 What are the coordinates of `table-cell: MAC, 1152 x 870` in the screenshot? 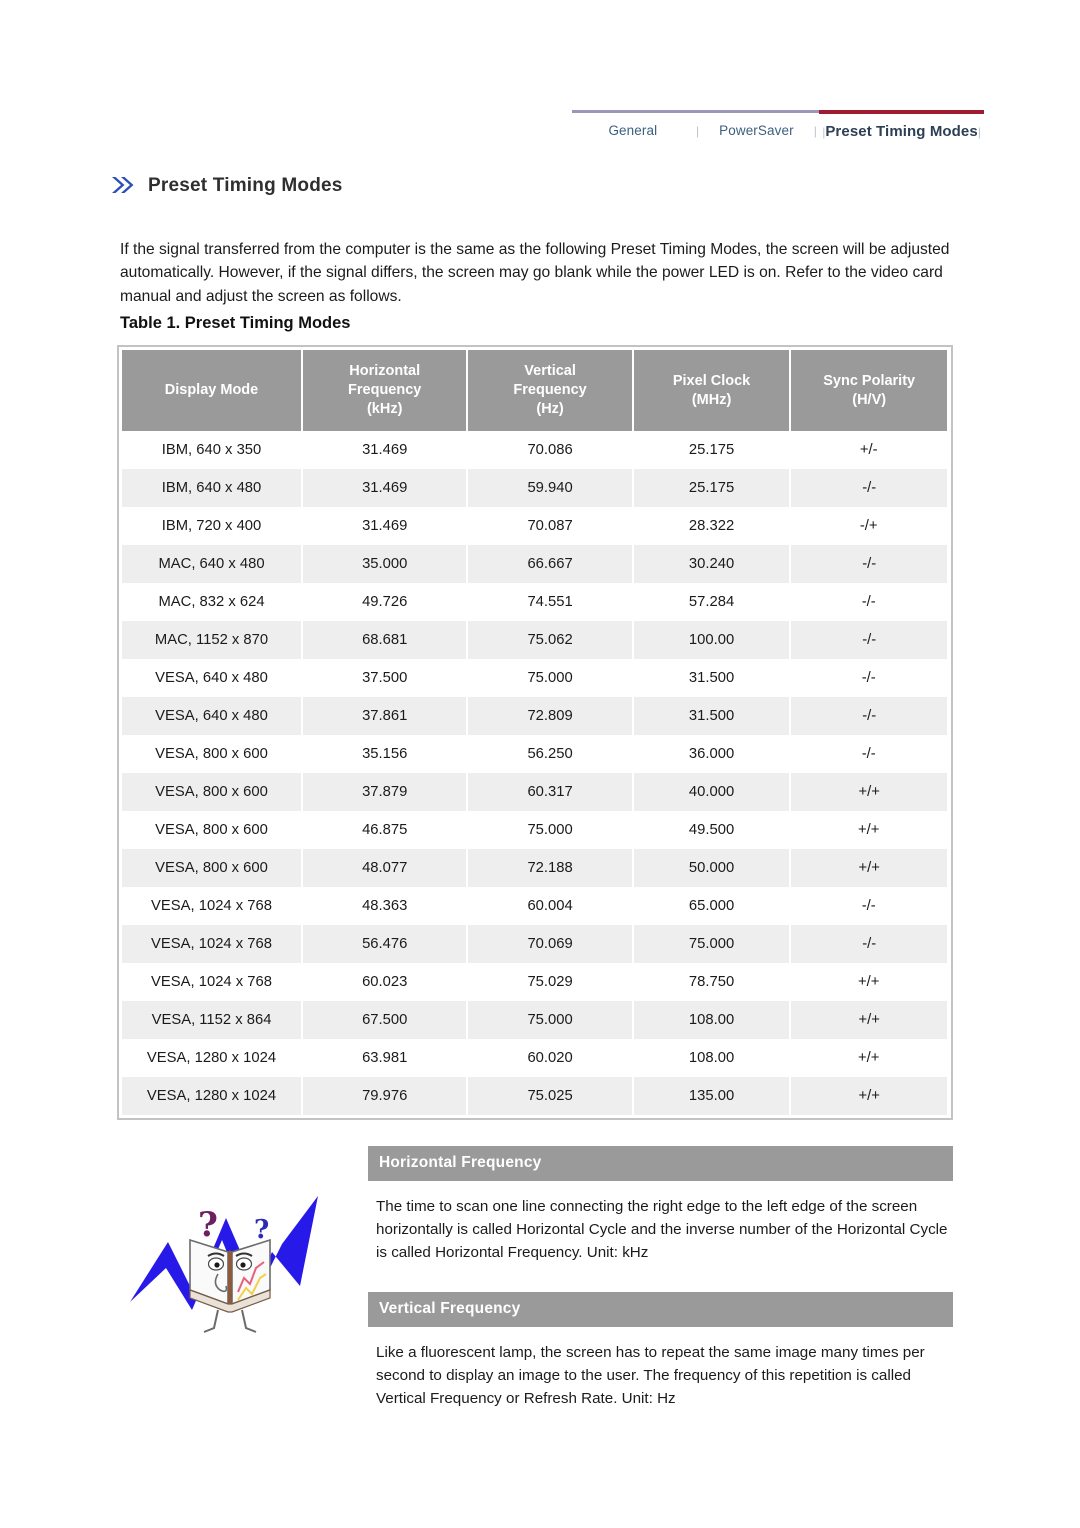 It's located at (213, 640).